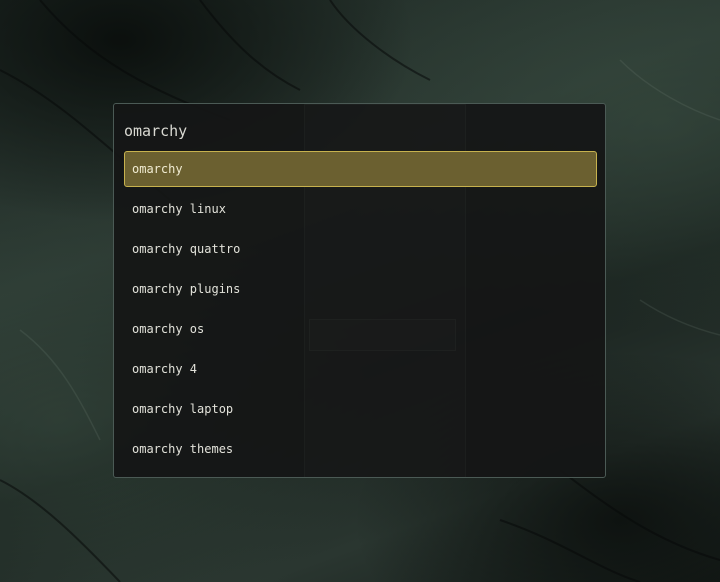 This screenshot has width=720, height=582. I want to click on result-item-label: omarchy, so click(157, 169).